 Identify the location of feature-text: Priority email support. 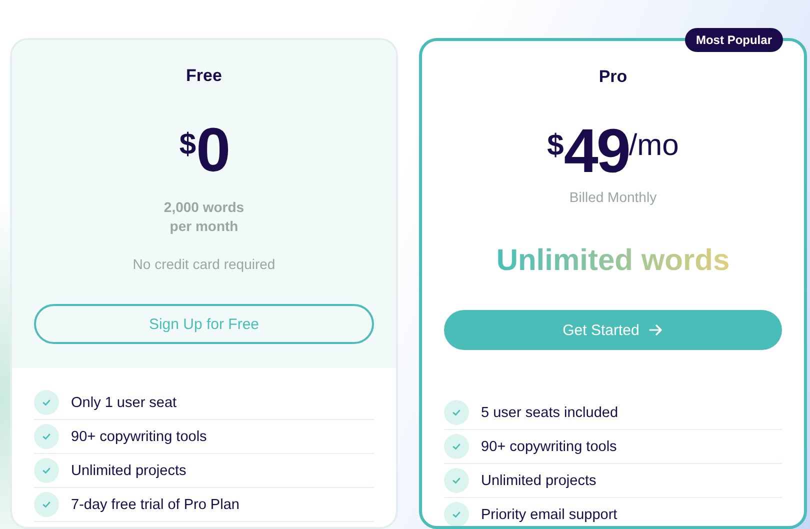
(549, 514).